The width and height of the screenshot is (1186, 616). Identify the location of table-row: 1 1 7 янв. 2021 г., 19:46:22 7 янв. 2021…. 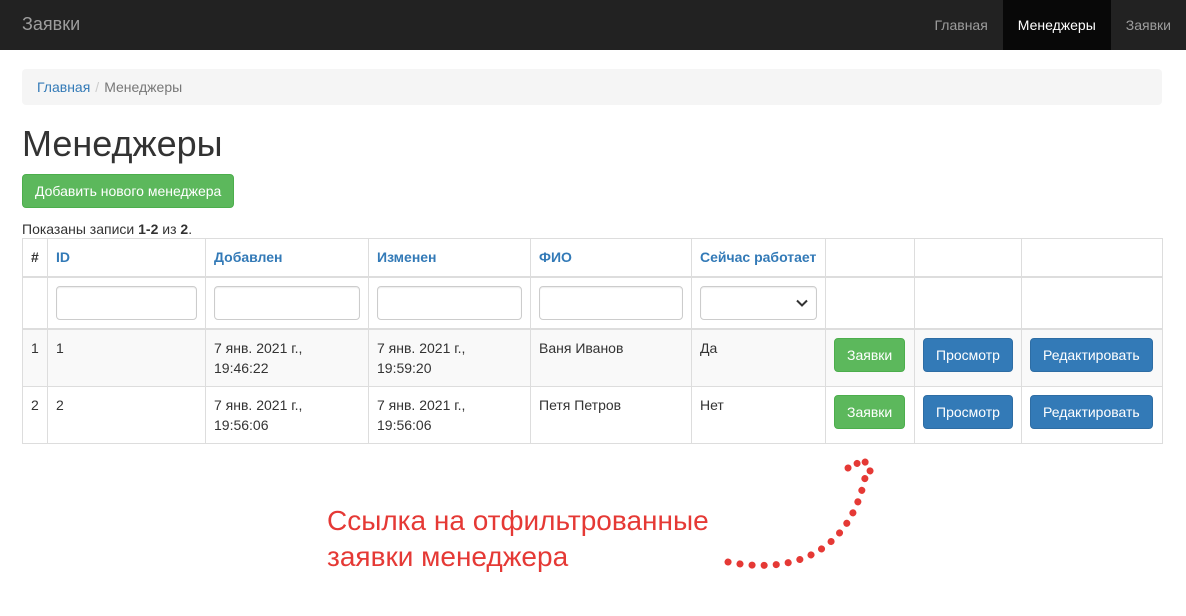
(592, 357).